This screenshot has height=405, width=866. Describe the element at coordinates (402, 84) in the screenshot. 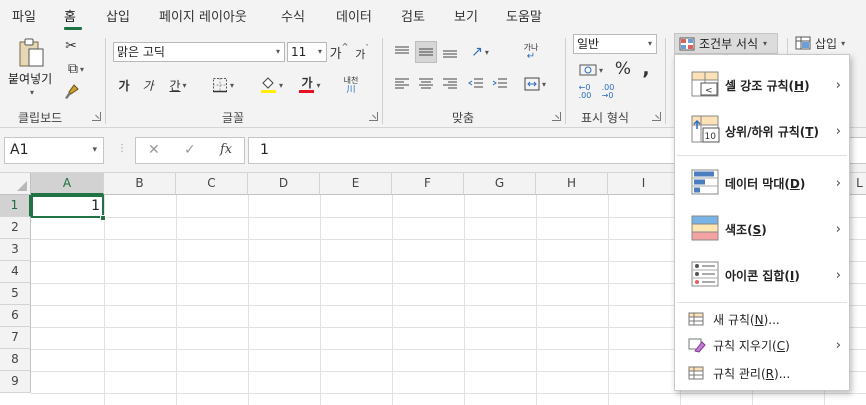

I see `align-left-button` at that location.